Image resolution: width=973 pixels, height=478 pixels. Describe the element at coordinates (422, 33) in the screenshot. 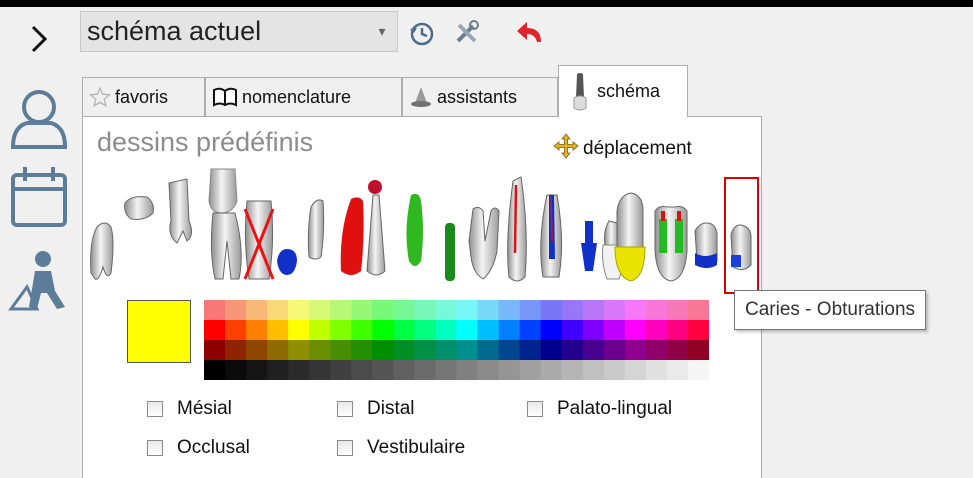

I see `history-icon` at that location.